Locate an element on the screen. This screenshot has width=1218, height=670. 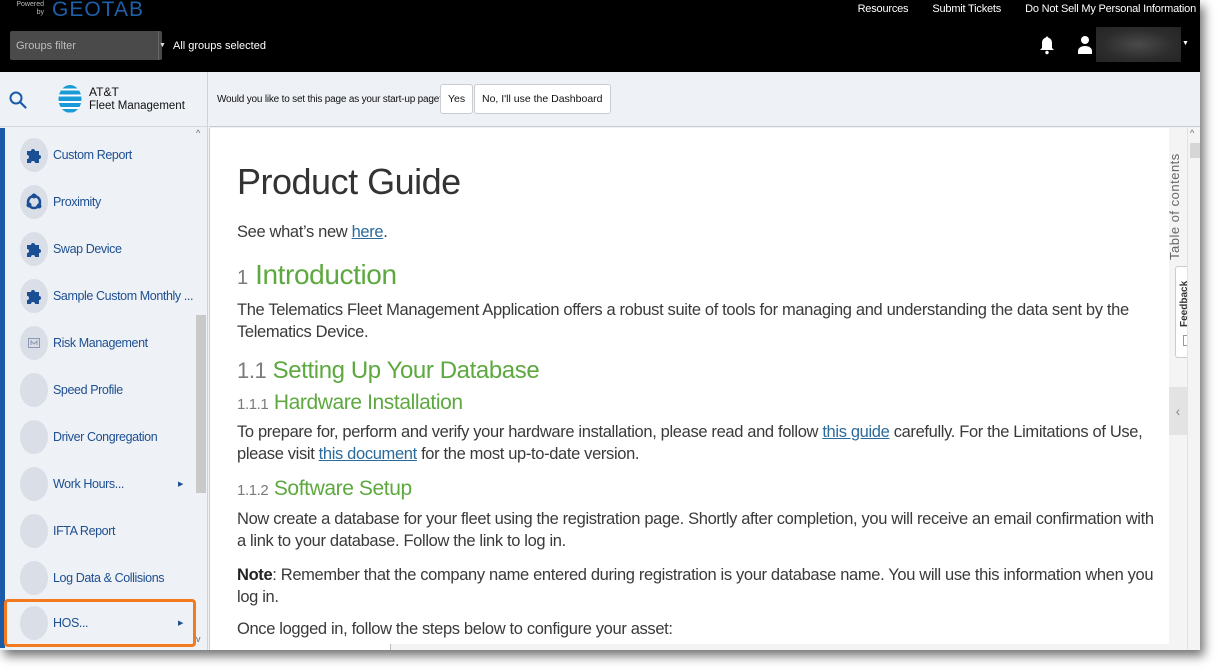
proximity-icon is located at coordinates (34, 202).